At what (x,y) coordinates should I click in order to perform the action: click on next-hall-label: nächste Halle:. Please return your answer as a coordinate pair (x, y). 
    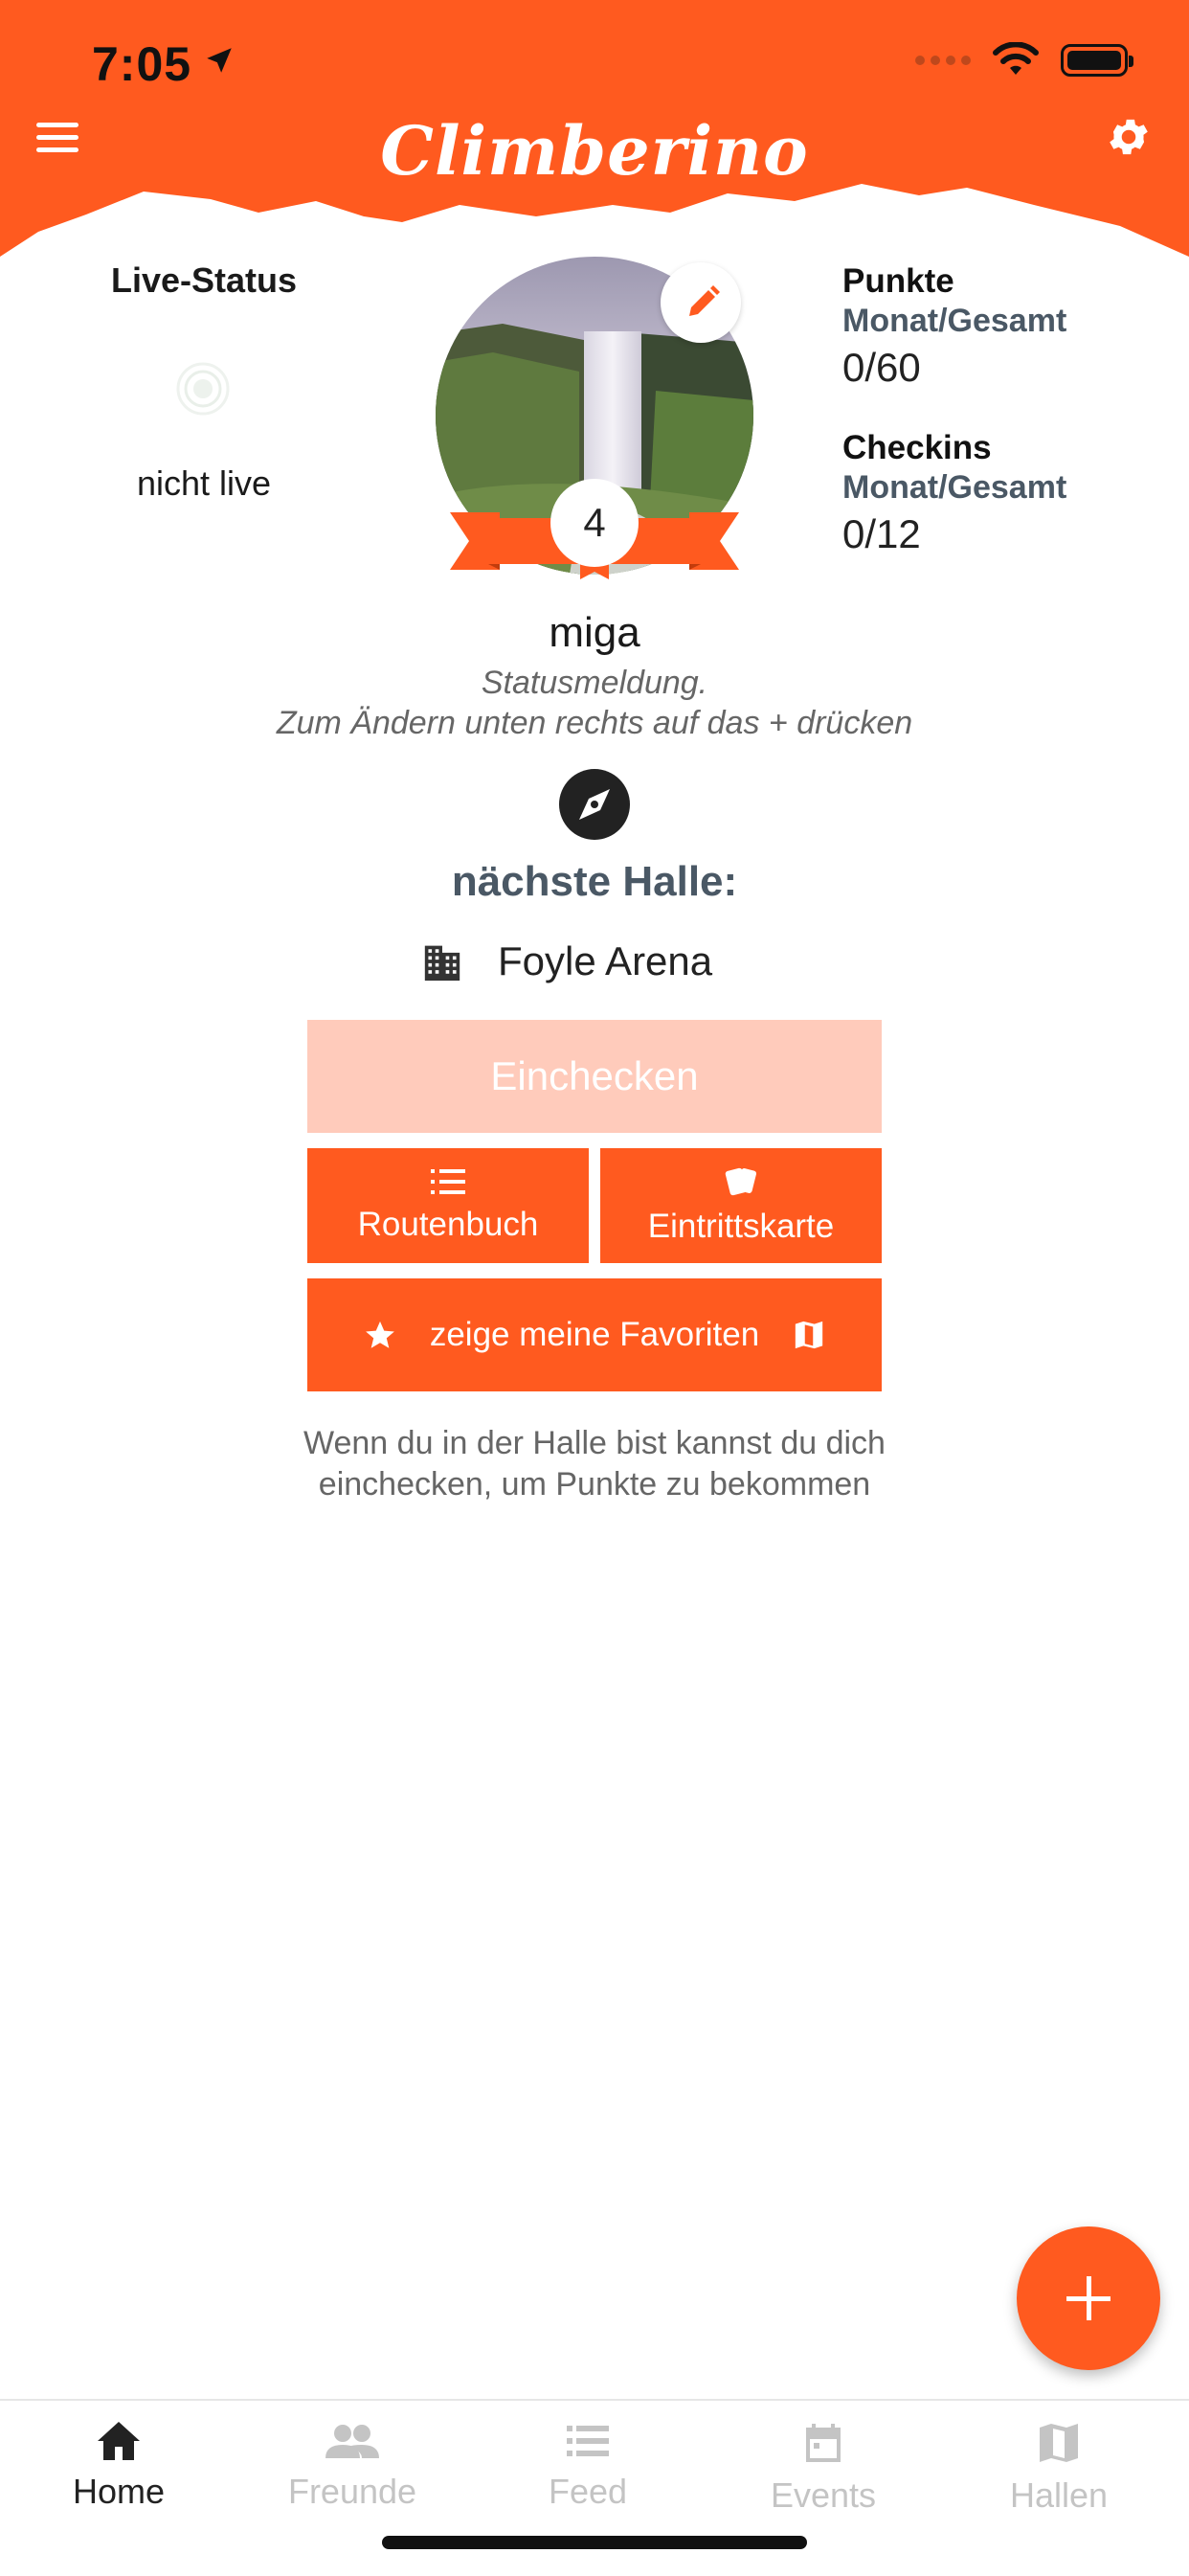
    Looking at the image, I should click on (594, 881).